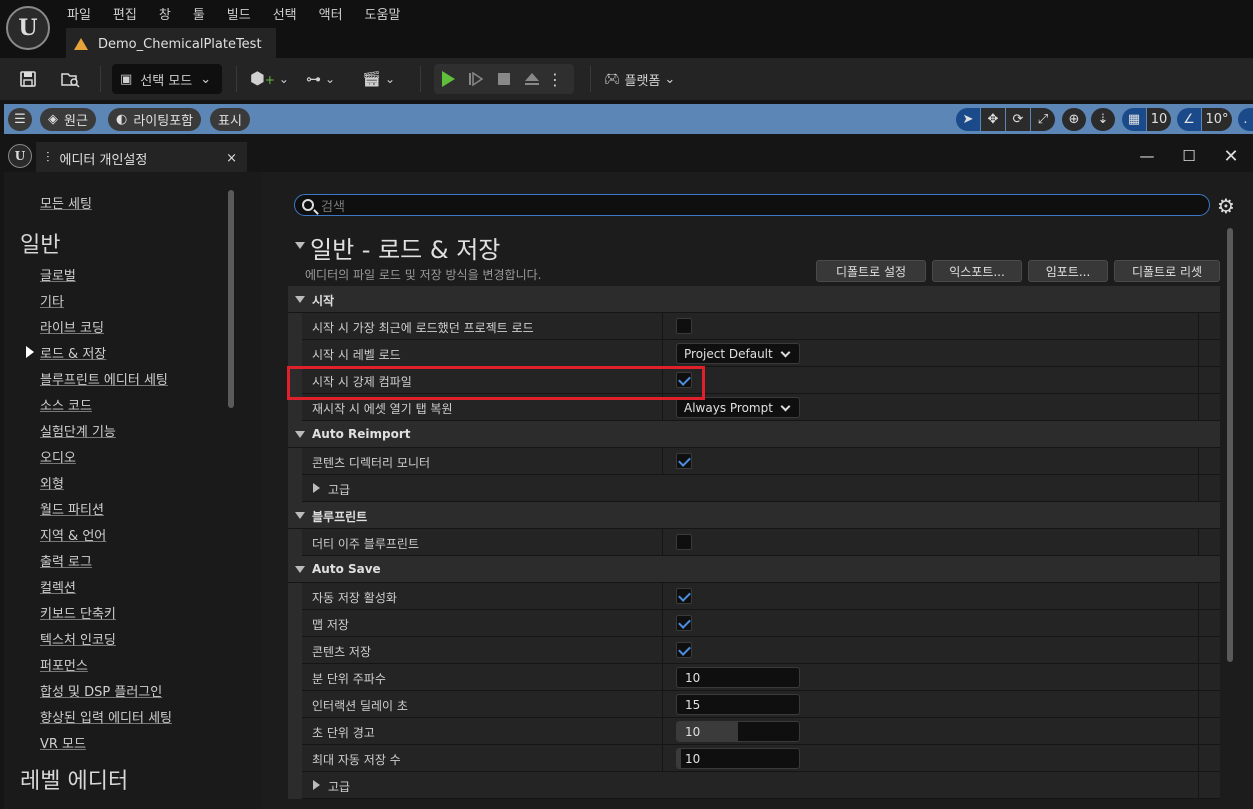 Image resolution: width=1253 pixels, height=809 pixels. What do you see at coordinates (239, 13) in the screenshot?
I see `menu-item: 빌드` at bounding box center [239, 13].